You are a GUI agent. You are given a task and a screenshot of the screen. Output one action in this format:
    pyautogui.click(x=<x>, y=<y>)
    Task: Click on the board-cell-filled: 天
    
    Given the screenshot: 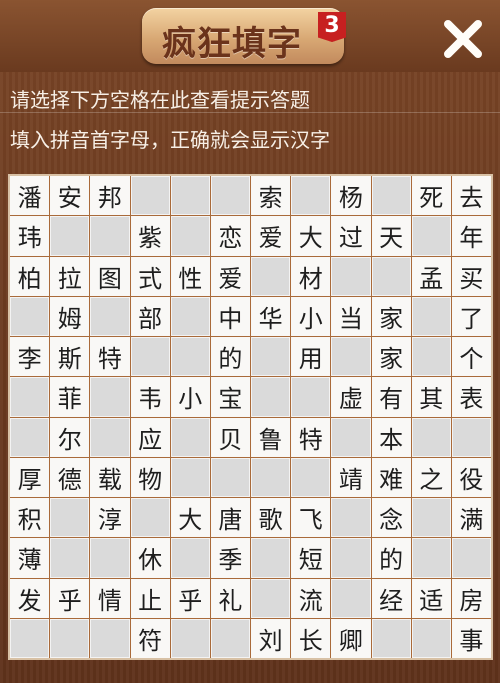 What is the action you would take?
    pyautogui.click(x=391, y=236)
    